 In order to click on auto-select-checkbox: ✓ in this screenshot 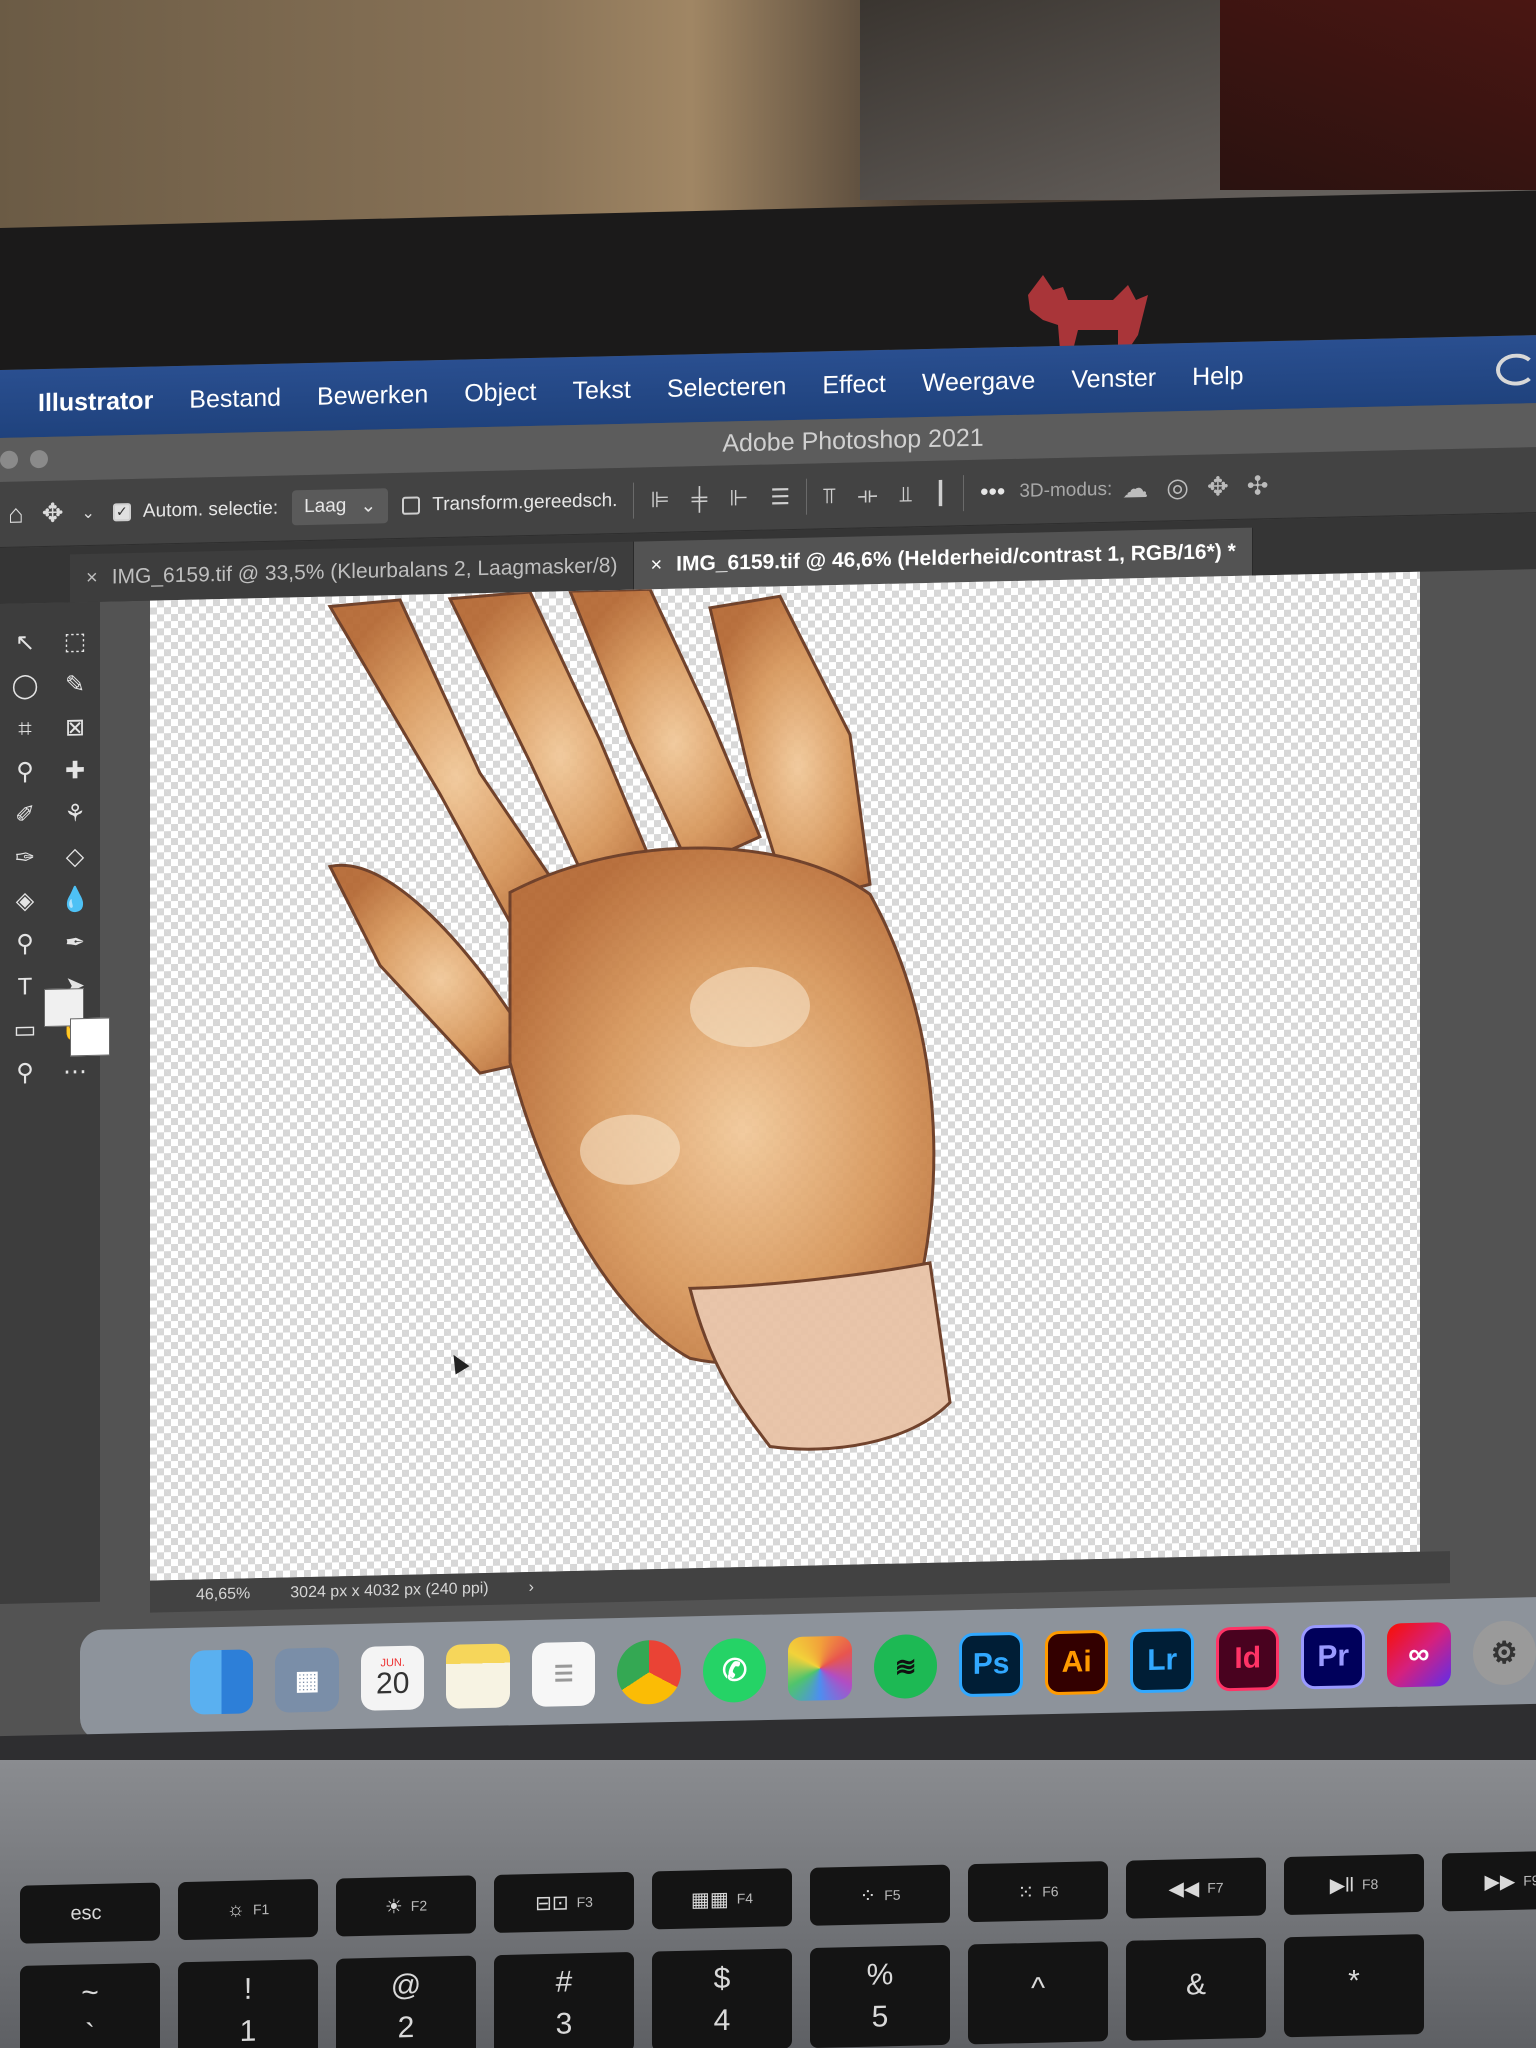, I will do `click(121, 511)`.